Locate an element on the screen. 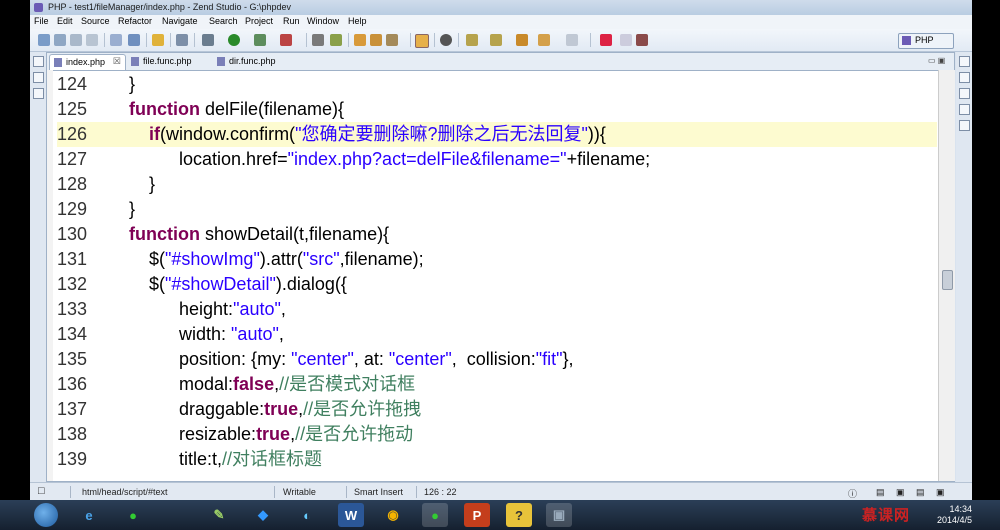 This screenshot has width=1000, height=530. code-line: 131 $("#showImg").attr("src",filename); is located at coordinates (497, 259).